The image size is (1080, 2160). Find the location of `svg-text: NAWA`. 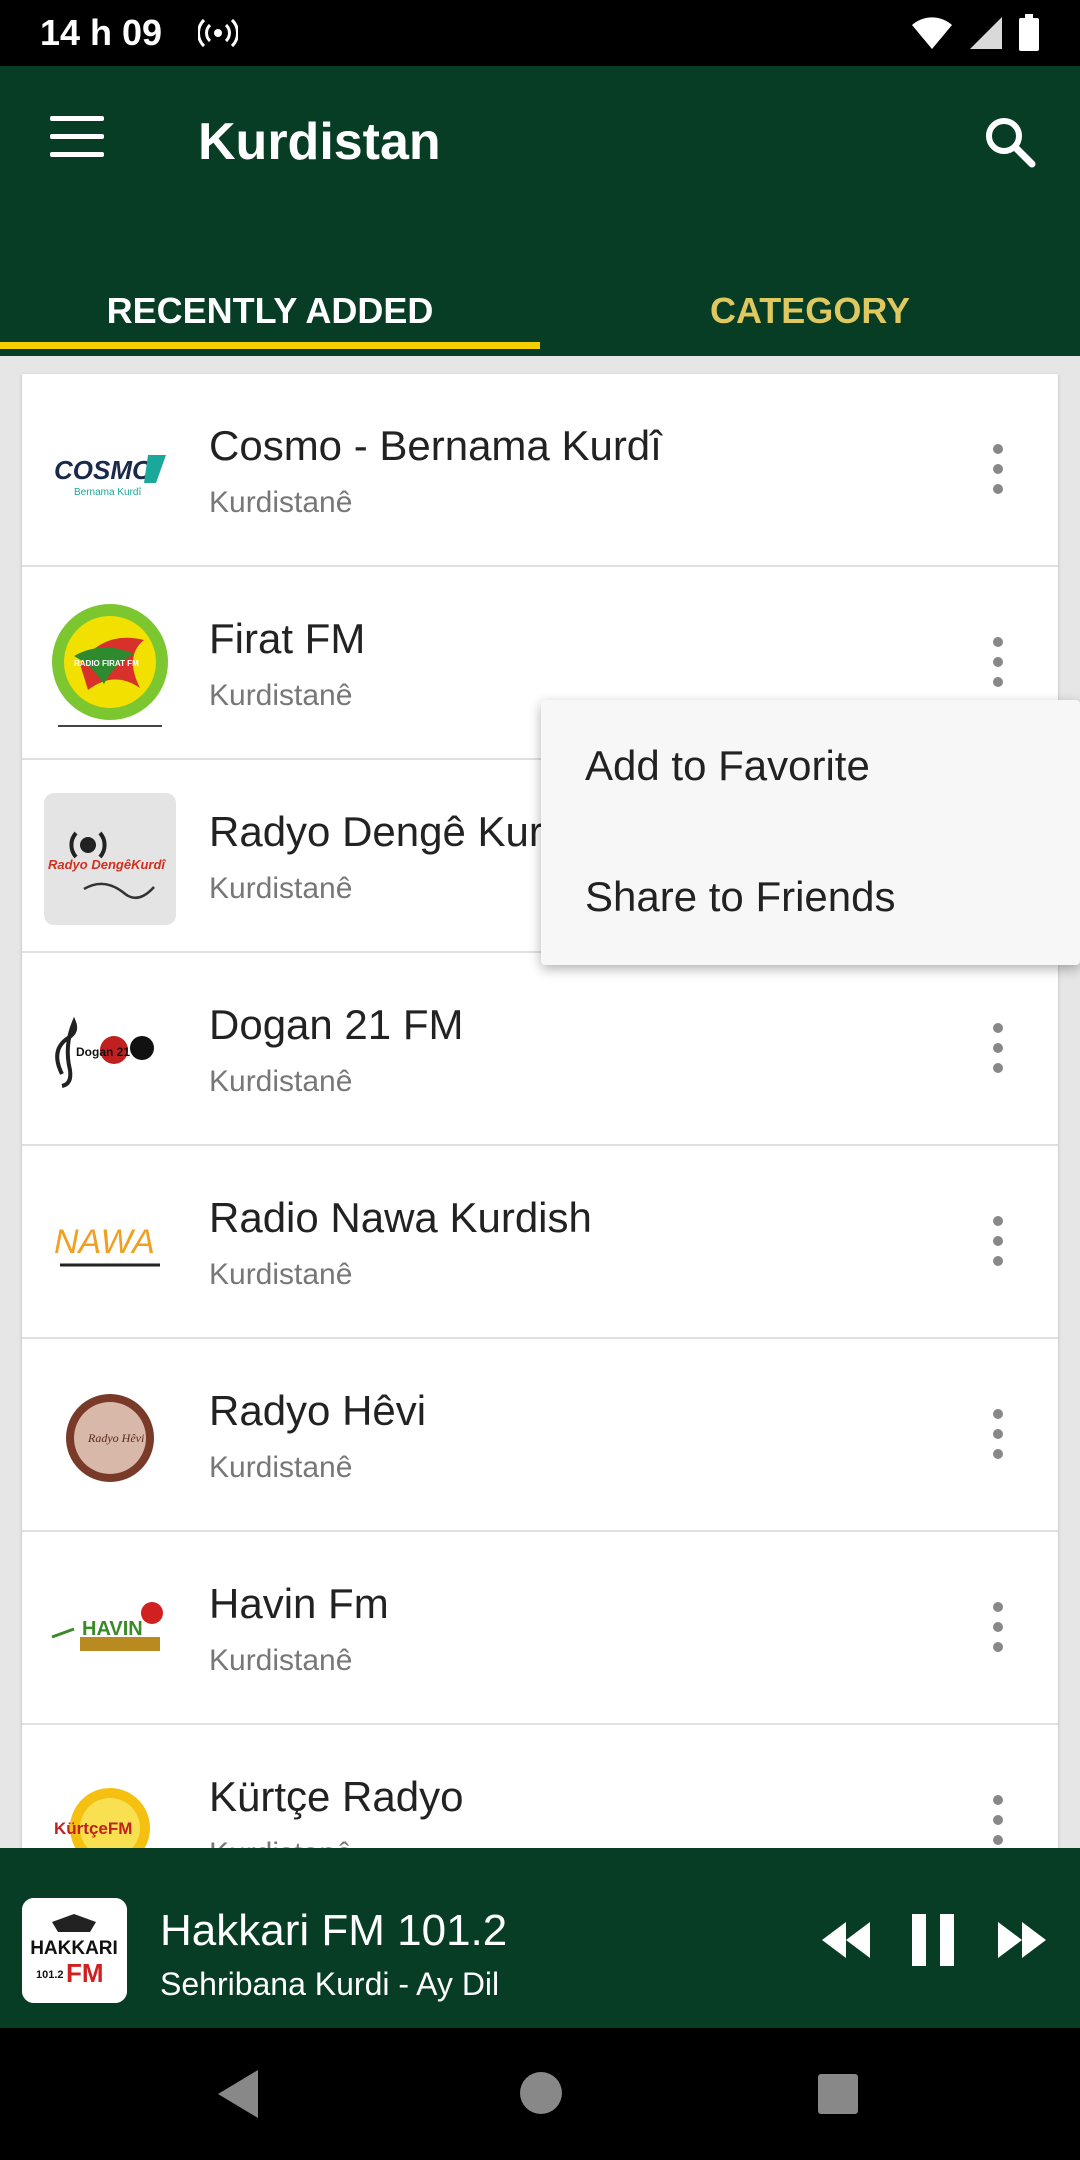

svg-text: NAWA is located at coordinates (104, 1242).